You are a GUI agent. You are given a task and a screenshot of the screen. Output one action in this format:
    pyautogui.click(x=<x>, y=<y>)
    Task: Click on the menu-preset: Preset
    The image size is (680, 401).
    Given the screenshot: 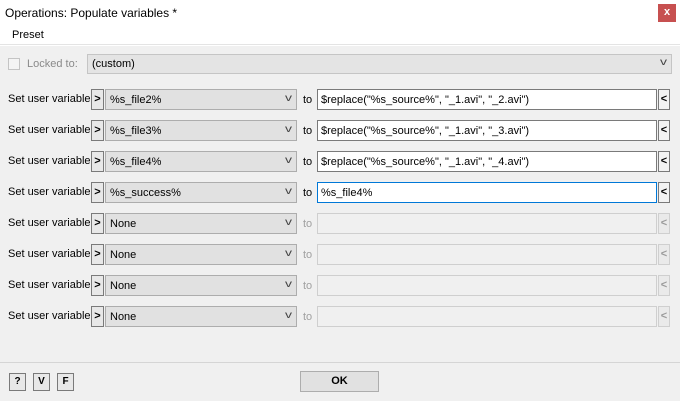 What is the action you would take?
    pyautogui.click(x=28, y=35)
    